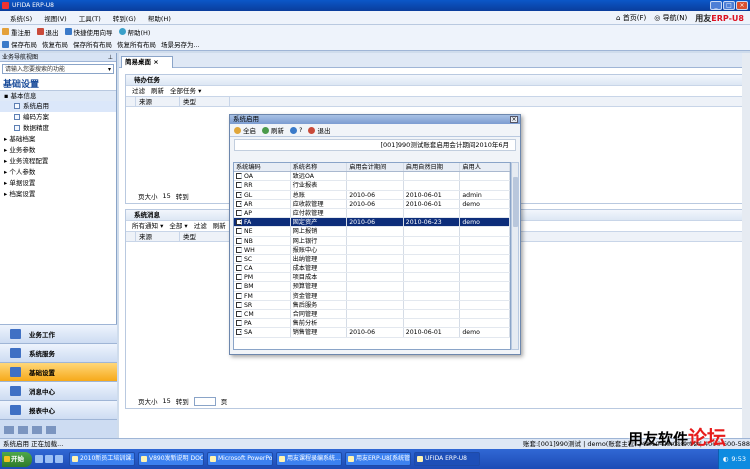  I want to click on task-button: 用友ERP-U8[系统管理], so click(378, 459).